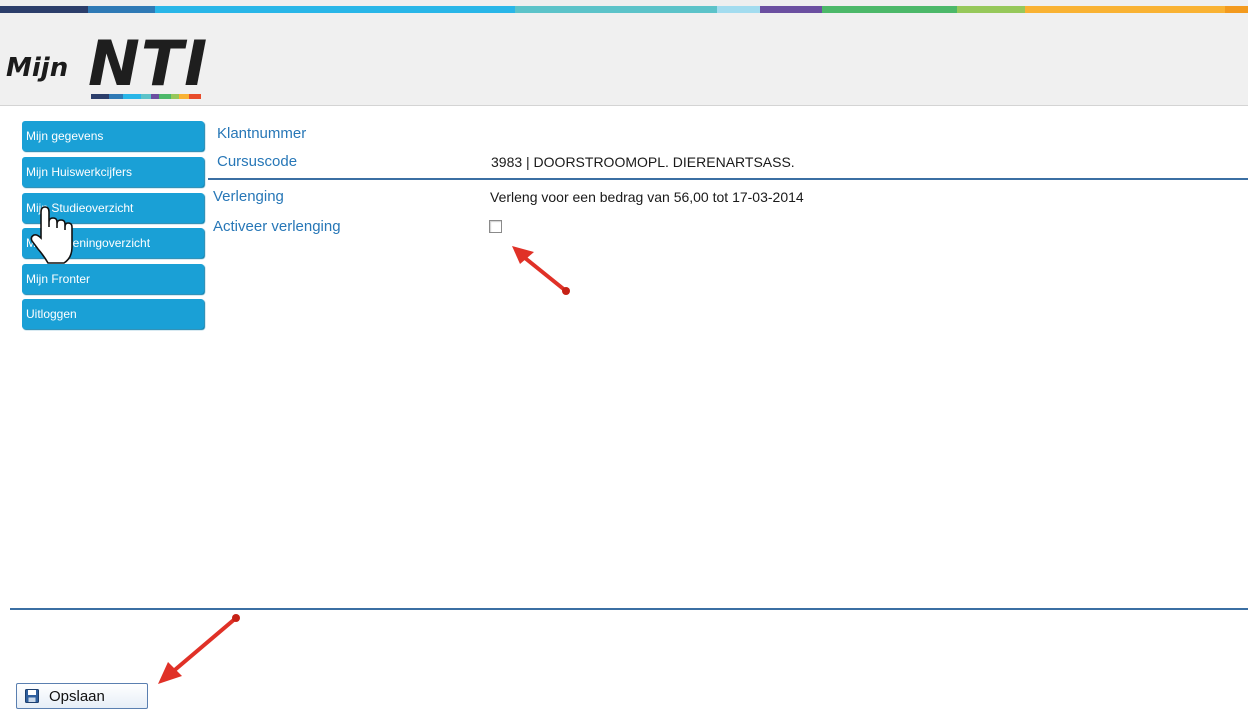 This screenshot has width=1248, height=717. Describe the element at coordinates (113, 208) in the screenshot. I see `sidebar-item-studieoverzicht: Mijn Studieoverzicht` at that location.